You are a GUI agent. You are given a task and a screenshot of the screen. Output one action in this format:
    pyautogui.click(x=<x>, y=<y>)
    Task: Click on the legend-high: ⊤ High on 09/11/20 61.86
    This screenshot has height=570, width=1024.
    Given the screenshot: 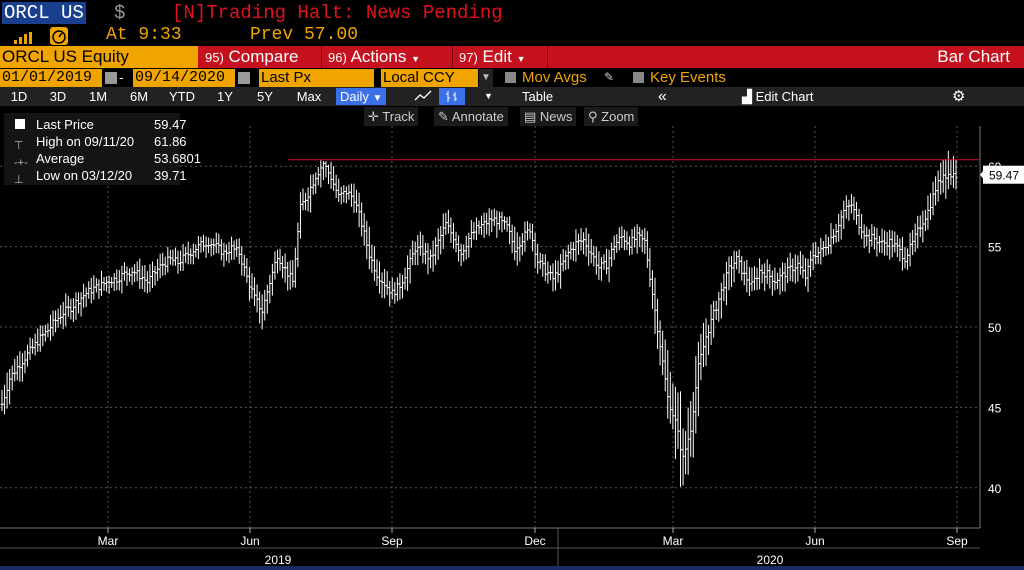 What is the action you would take?
    pyautogui.click(x=95, y=143)
    